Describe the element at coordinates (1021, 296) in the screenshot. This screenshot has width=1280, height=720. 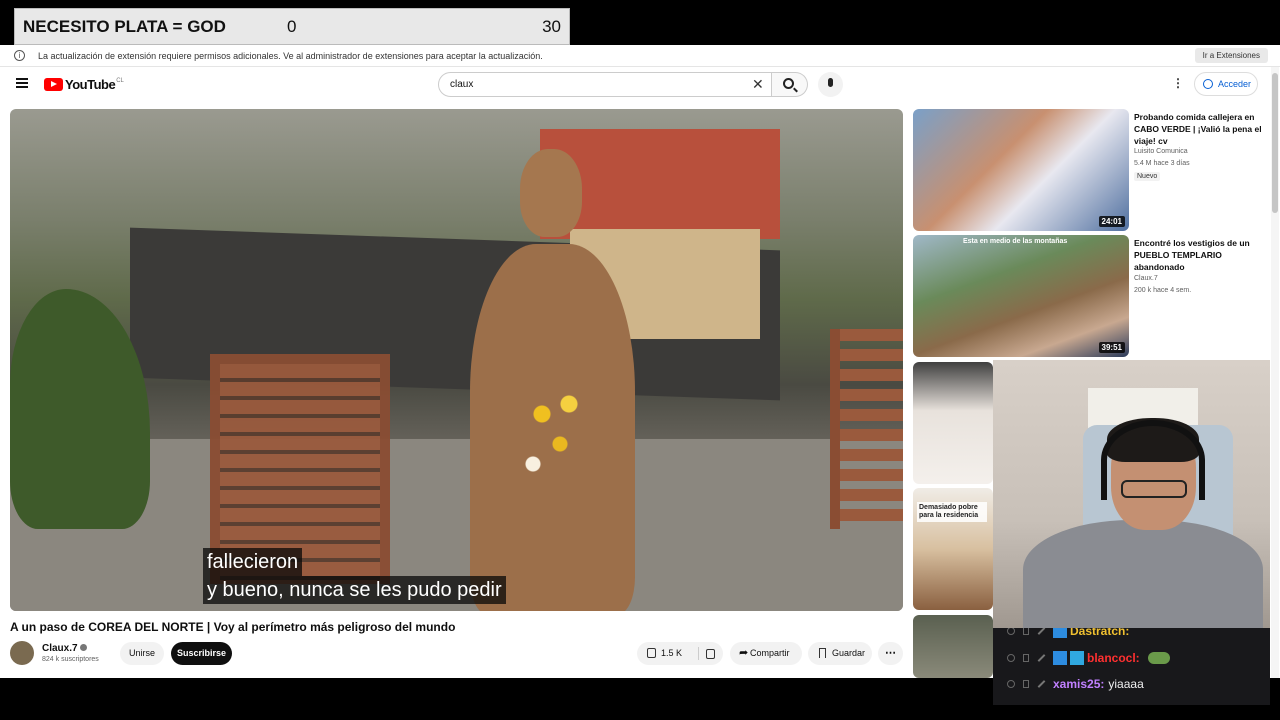
I see `recommended-thumbnail: Esta en medio de las montañas 39:51` at that location.